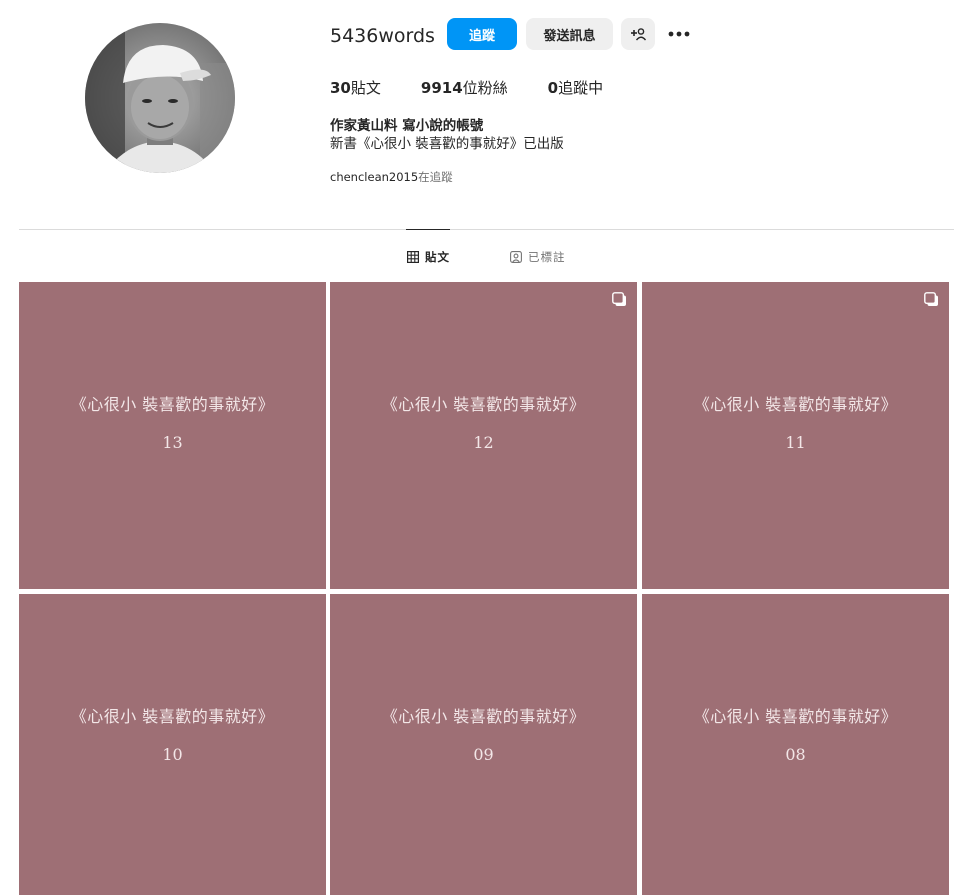 Image resolution: width=973 pixels, height=895 pixels. I want to click on grid-icon, so click(413, 257).